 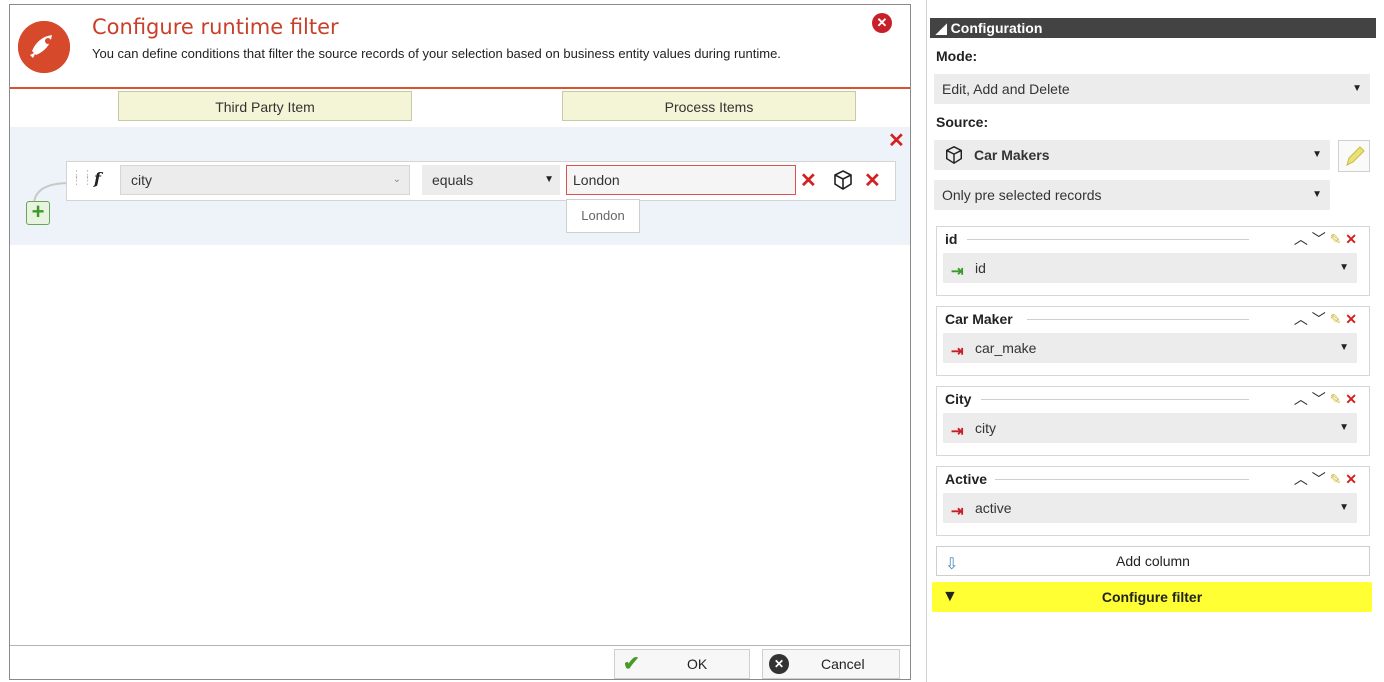 What do you see at coordinates (491, 180) in the screenshot?
I see `operator-select: equals ▼` at bounding box center [491, 180].